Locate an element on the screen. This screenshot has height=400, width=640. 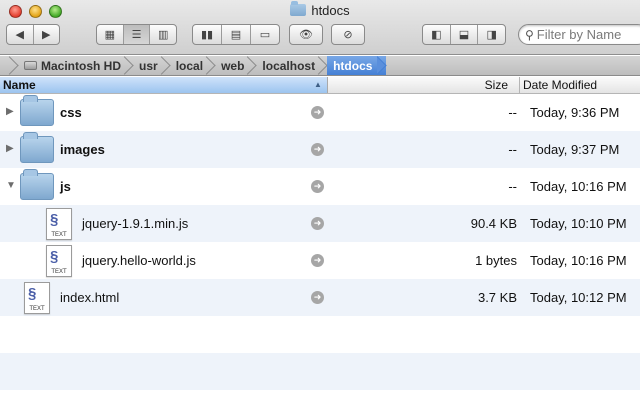
path-item-usr: usr is located at coordinates (151, 65).